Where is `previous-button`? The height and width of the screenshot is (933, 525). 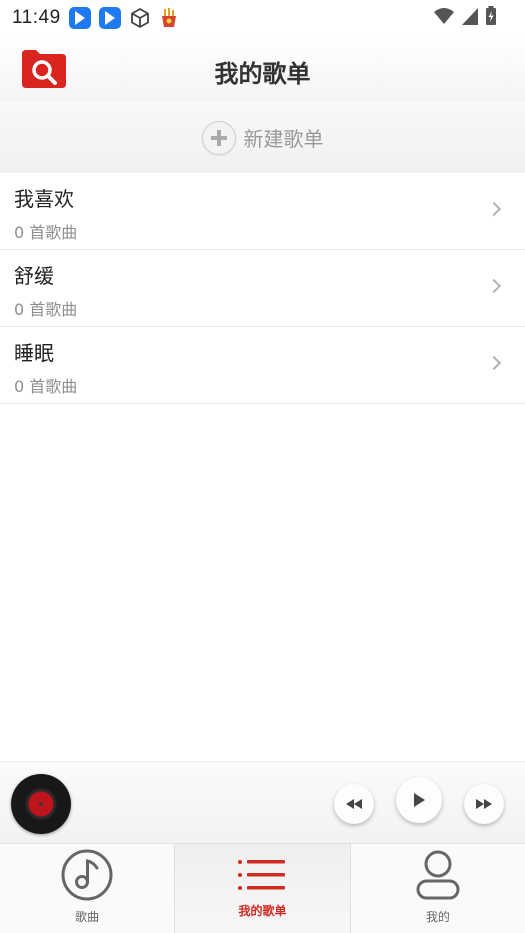
previous-button is located at coordinates (354, 804).